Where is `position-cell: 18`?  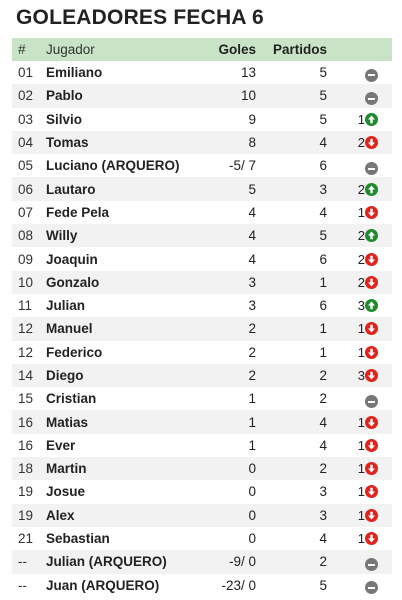 position-cell: 18 is located at coordinates (26, 469).